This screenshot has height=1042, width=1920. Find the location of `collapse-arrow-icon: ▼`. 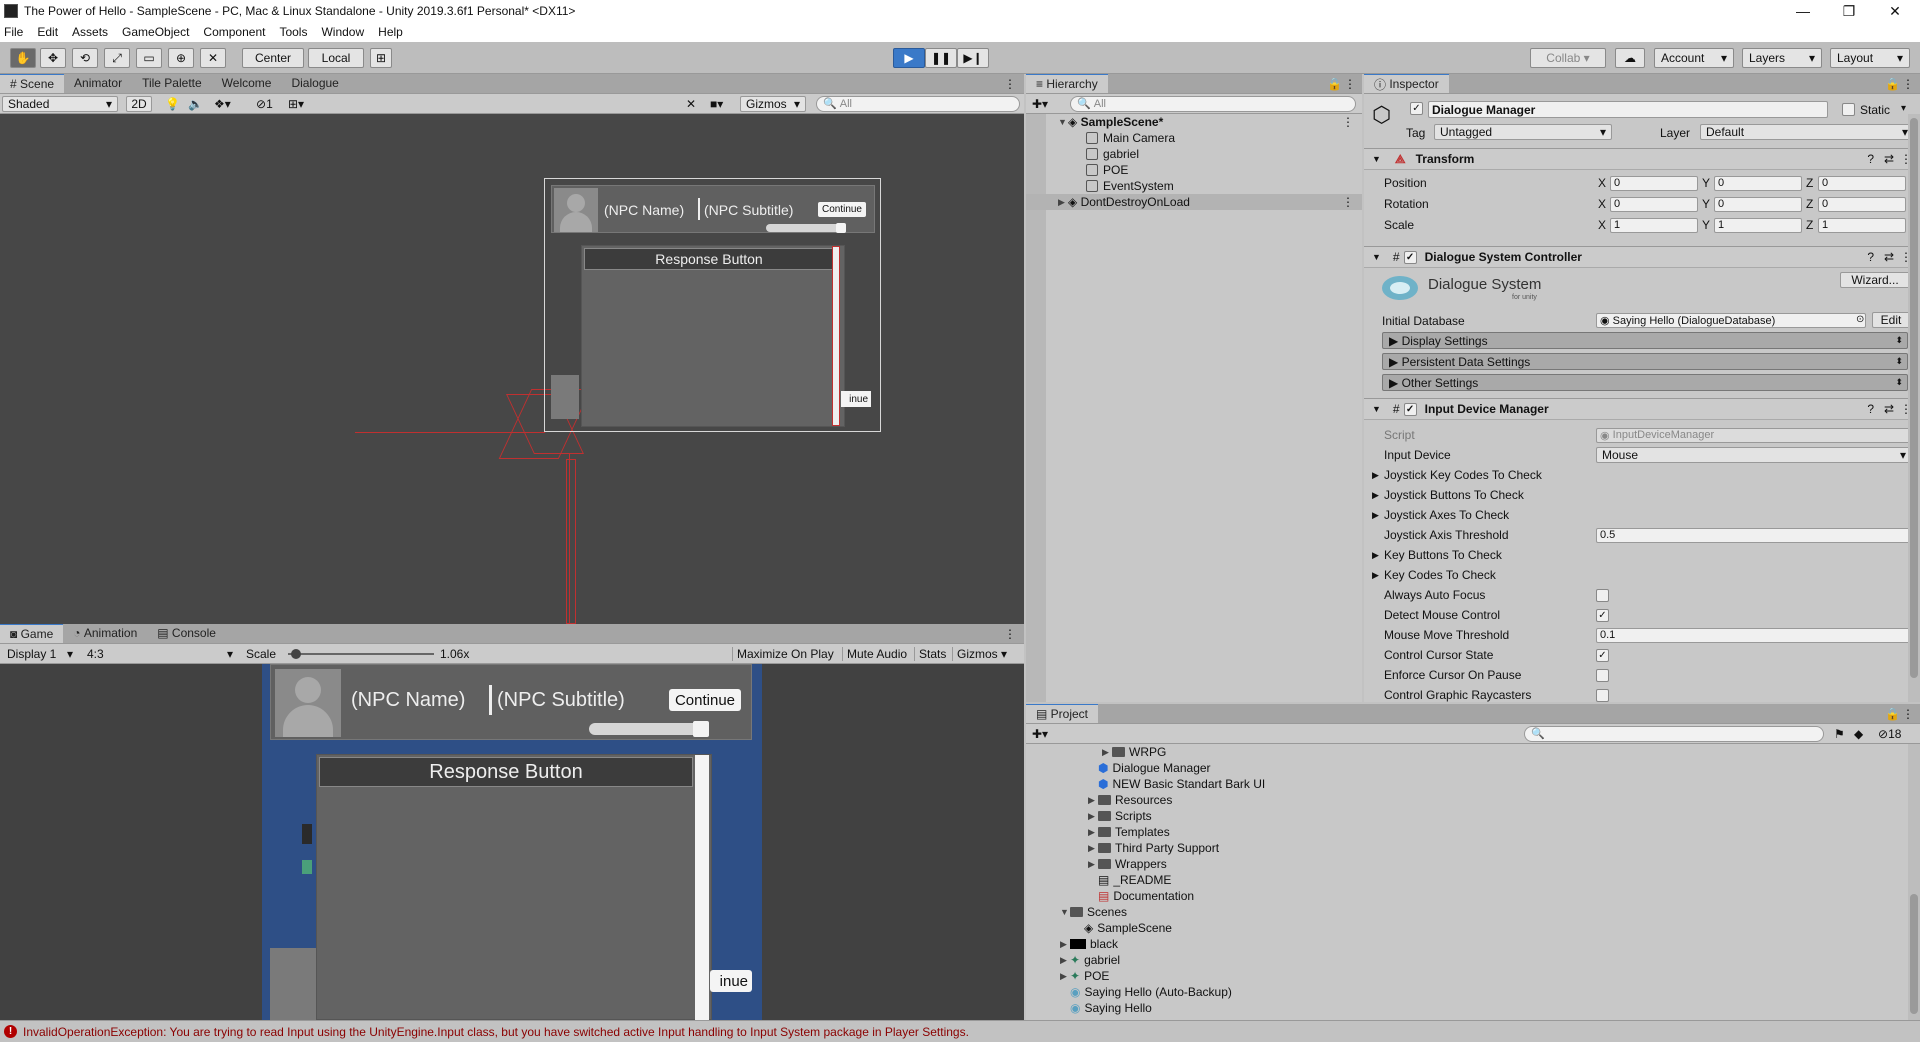

collapse-arrow-icon: ▼ is located at coordinates (1376, 159).